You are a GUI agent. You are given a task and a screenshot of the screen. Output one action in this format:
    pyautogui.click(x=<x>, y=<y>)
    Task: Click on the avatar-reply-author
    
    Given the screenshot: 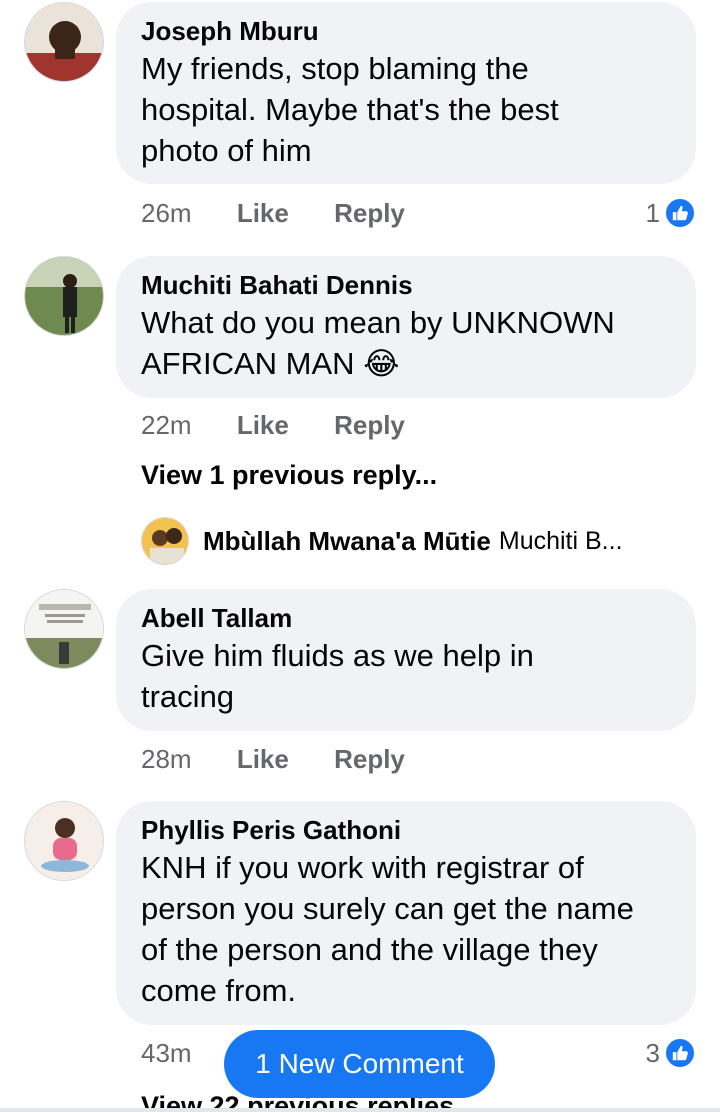 What is the action you would take?
    pyautogui.click(x=165, y=541)
    